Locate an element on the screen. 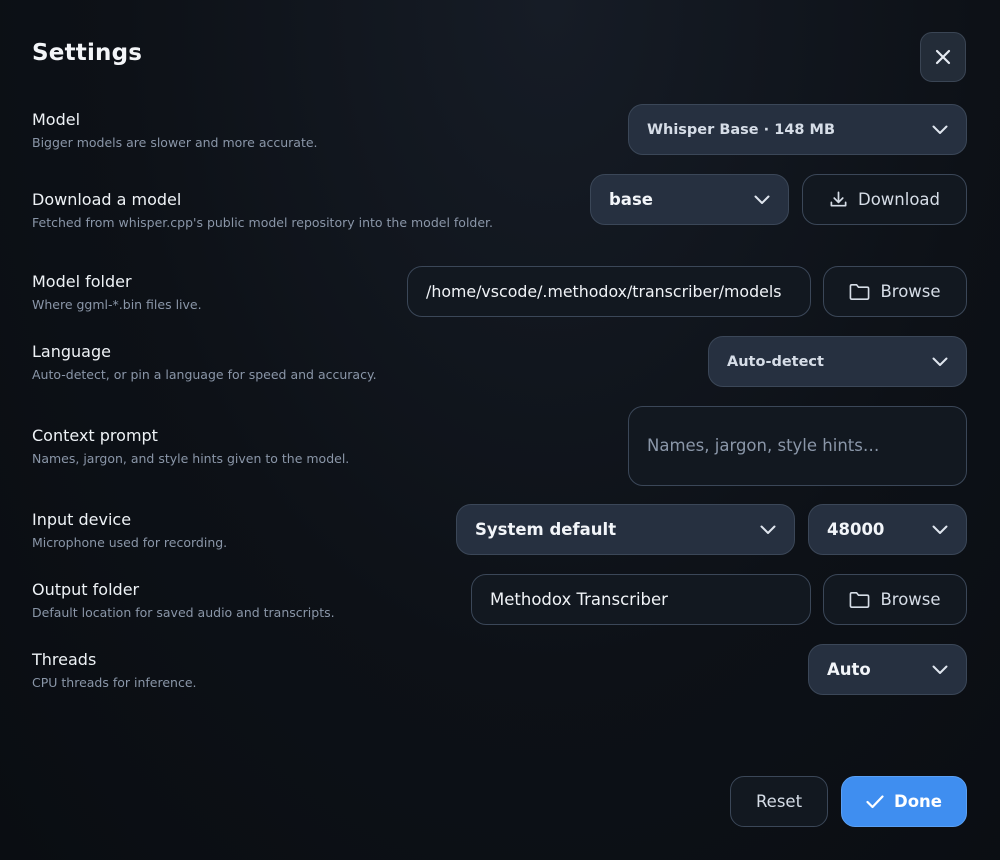 The image size is (1000, 860). close-button is located at coordinates (943, 57).